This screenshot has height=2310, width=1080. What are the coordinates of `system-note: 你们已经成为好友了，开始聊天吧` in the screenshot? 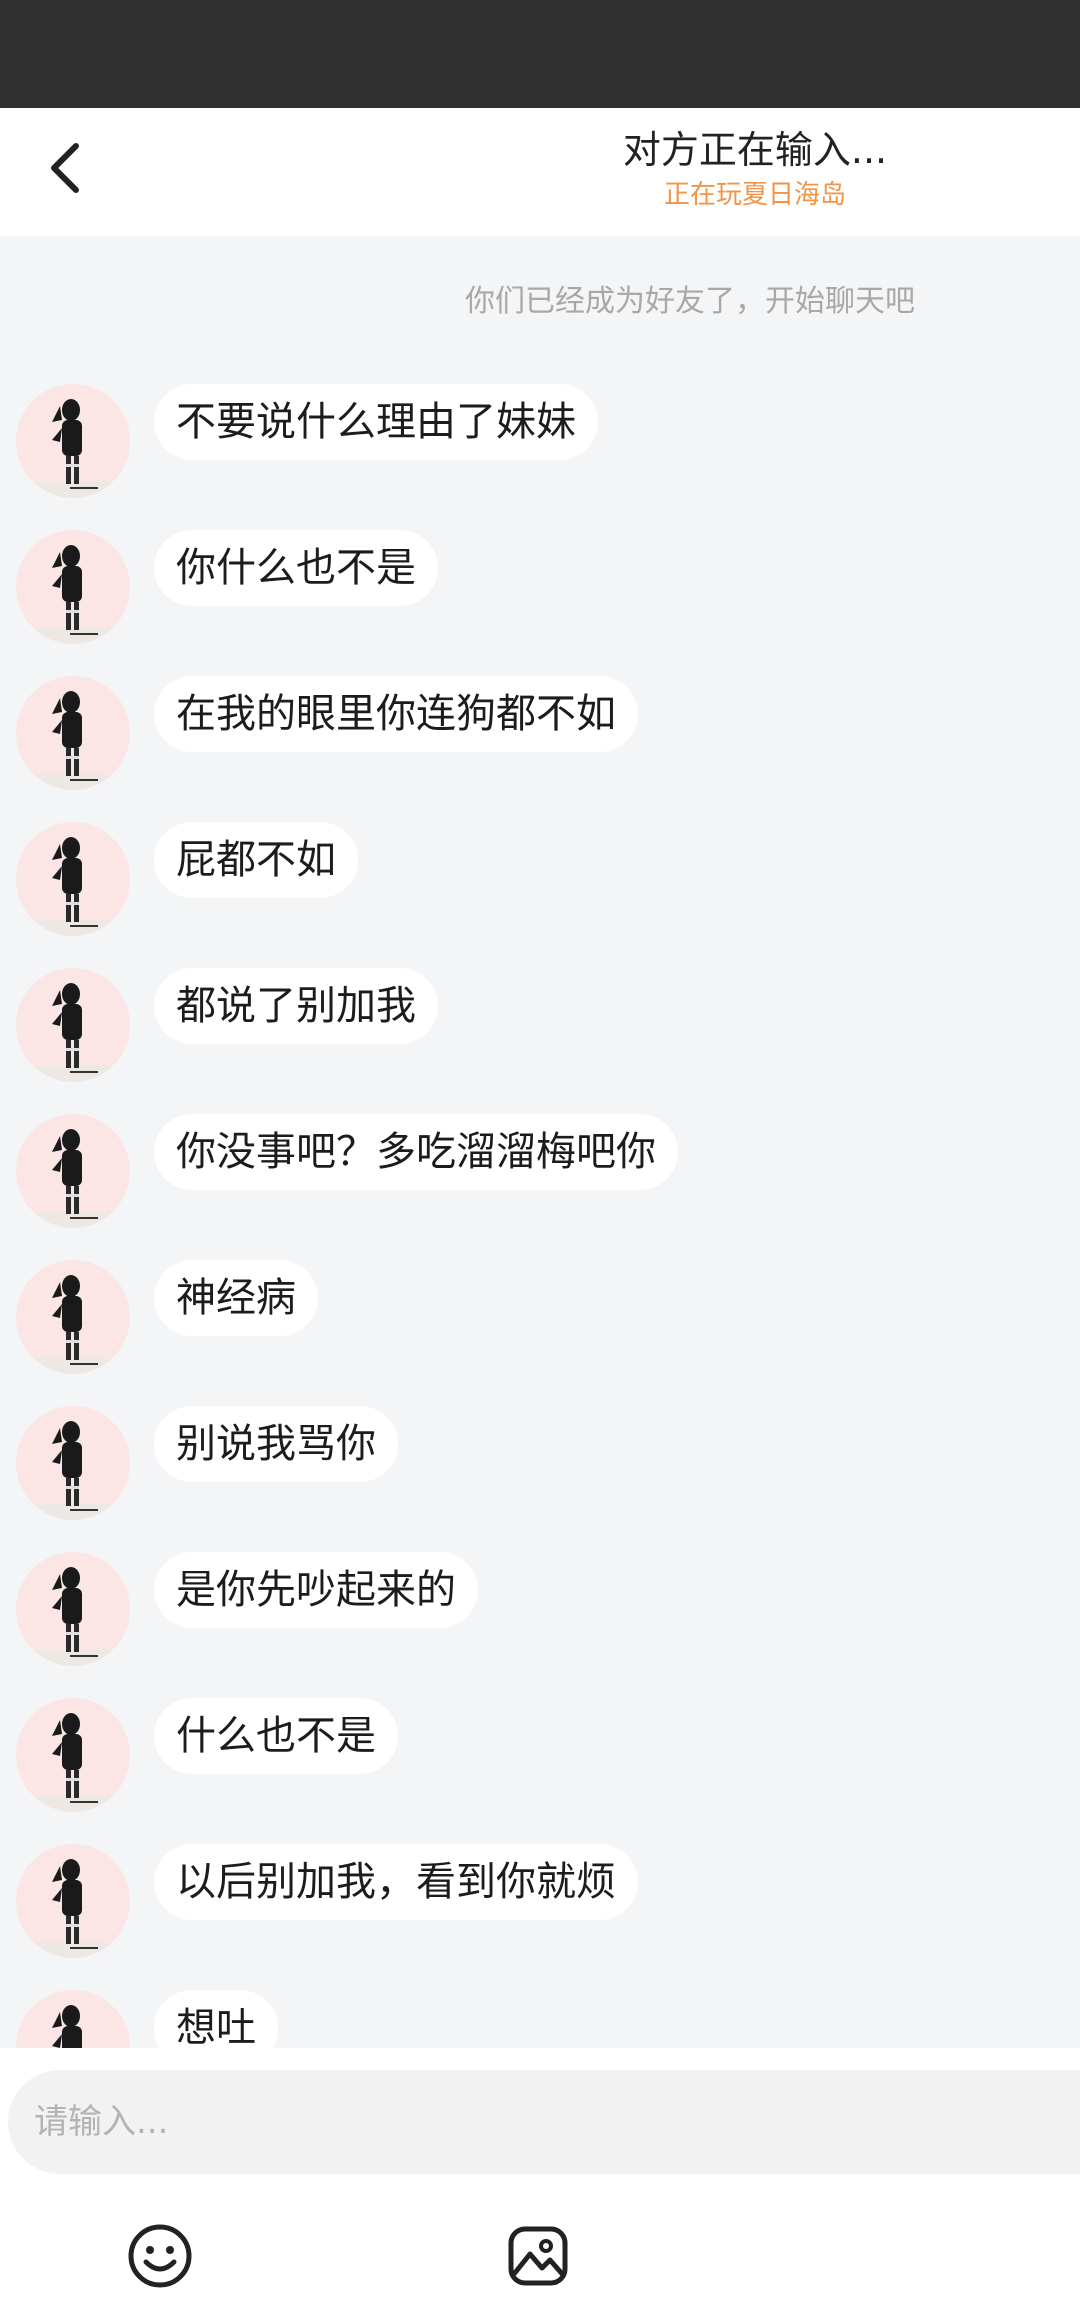 It's located at (690, 301).